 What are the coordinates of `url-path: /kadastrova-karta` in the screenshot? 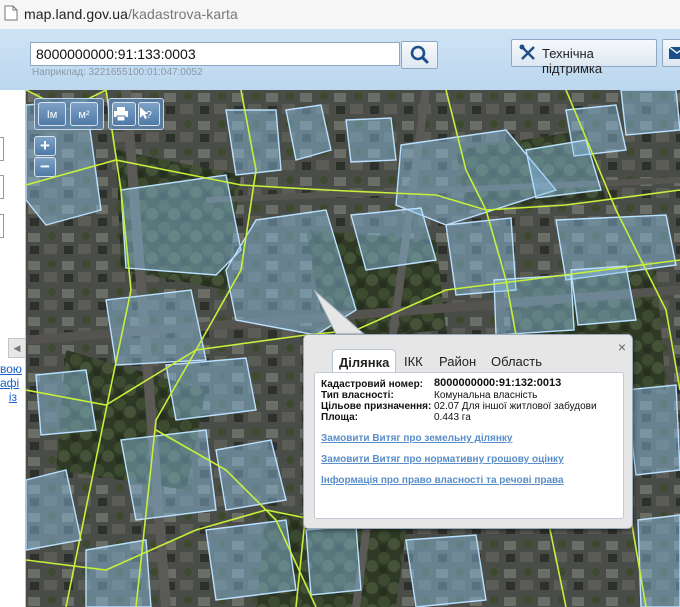 It's located at (182, 14).